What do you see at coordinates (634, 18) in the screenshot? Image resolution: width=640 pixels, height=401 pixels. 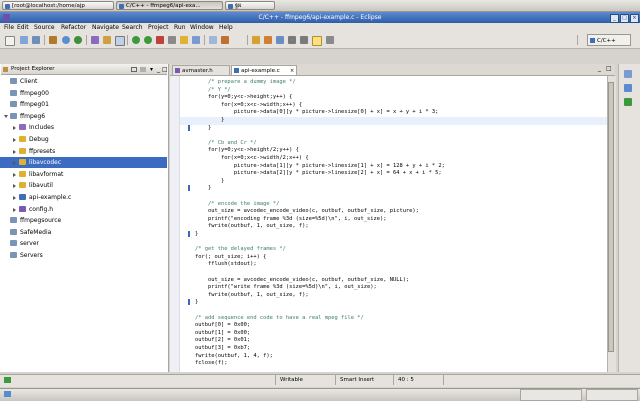 I see `close-icon: ×` at bounding box center [634, 18].